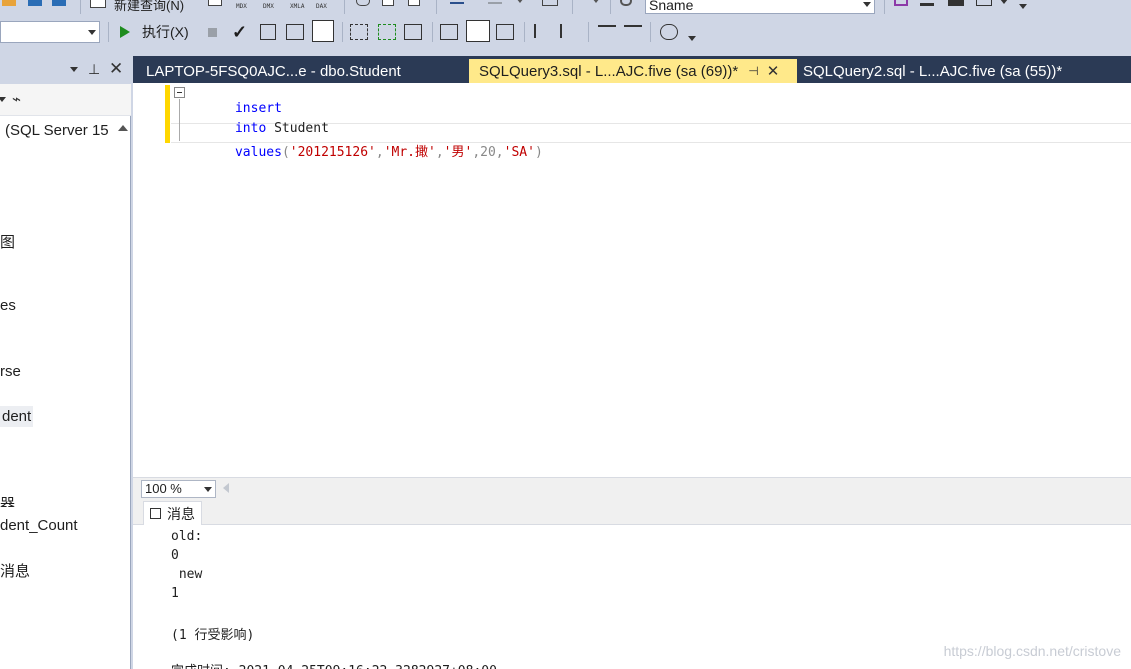 The image size is (1131, 669). I want to click on solution-icon, so click(550, 3).